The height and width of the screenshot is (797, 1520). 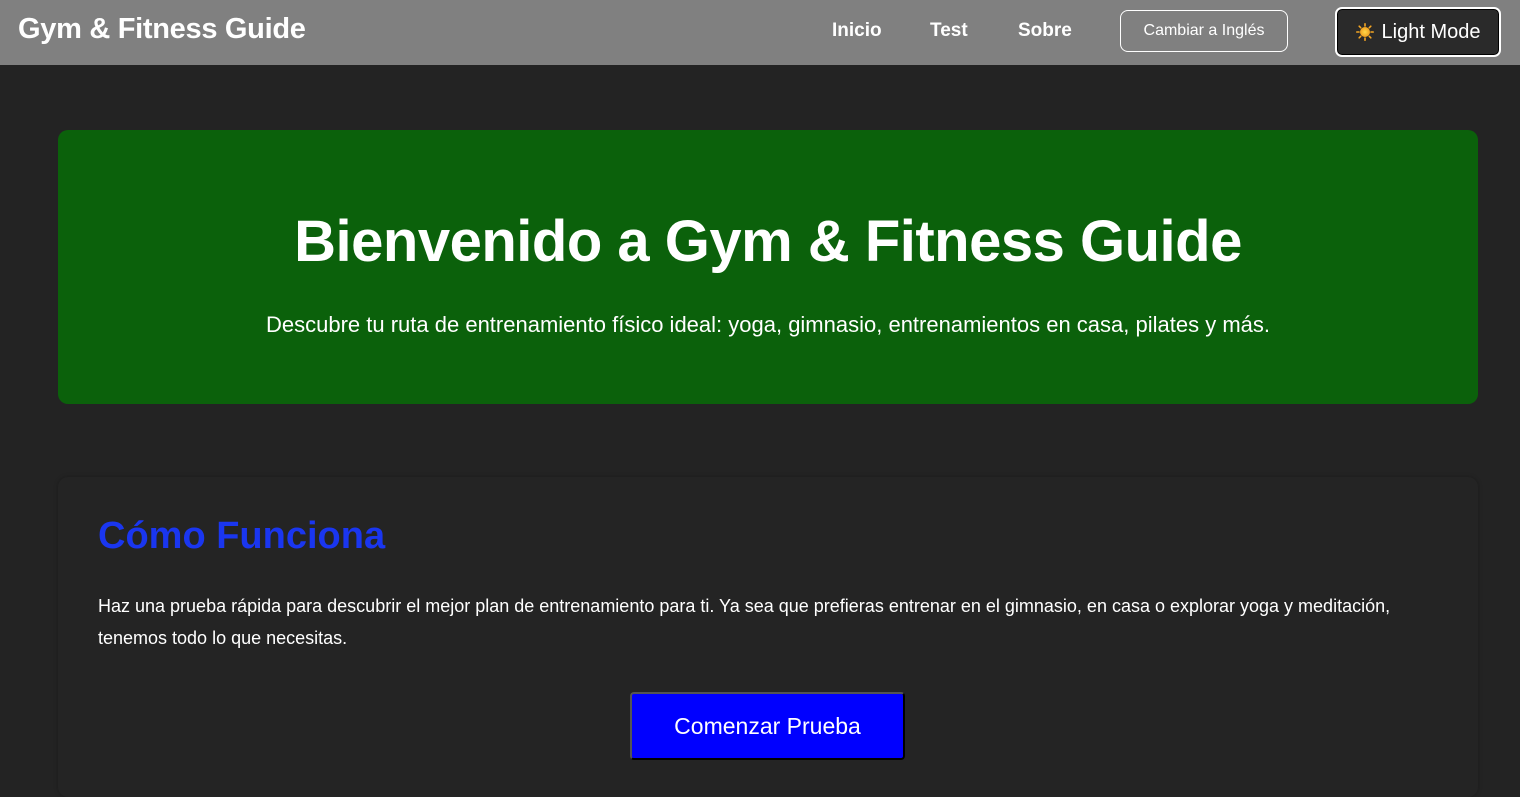 What do you see at coordinates (768, 241) in the screenshot?
I see `hero-title: Bienvenido a Gym & Fitness Guide` at bounding box center [768, 241].